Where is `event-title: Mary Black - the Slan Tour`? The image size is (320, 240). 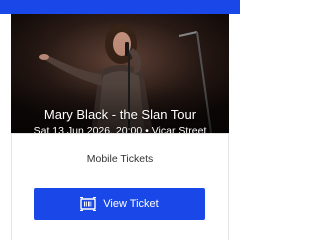
event-title: Mary Black - the Slan Tour is located at coordinates (120, 114).